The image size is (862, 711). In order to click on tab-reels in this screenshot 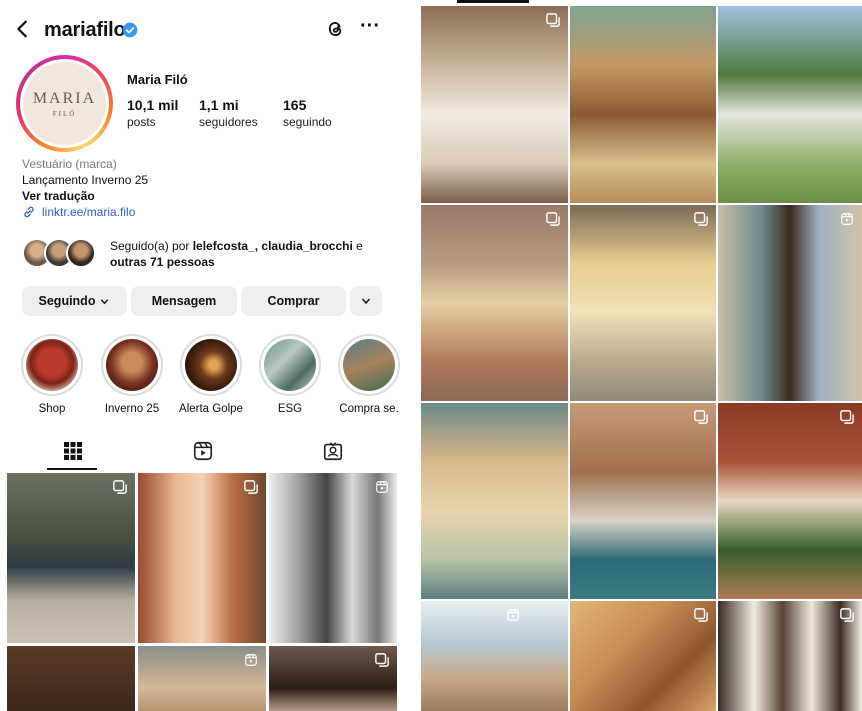, I will do `click(202, 451)`.